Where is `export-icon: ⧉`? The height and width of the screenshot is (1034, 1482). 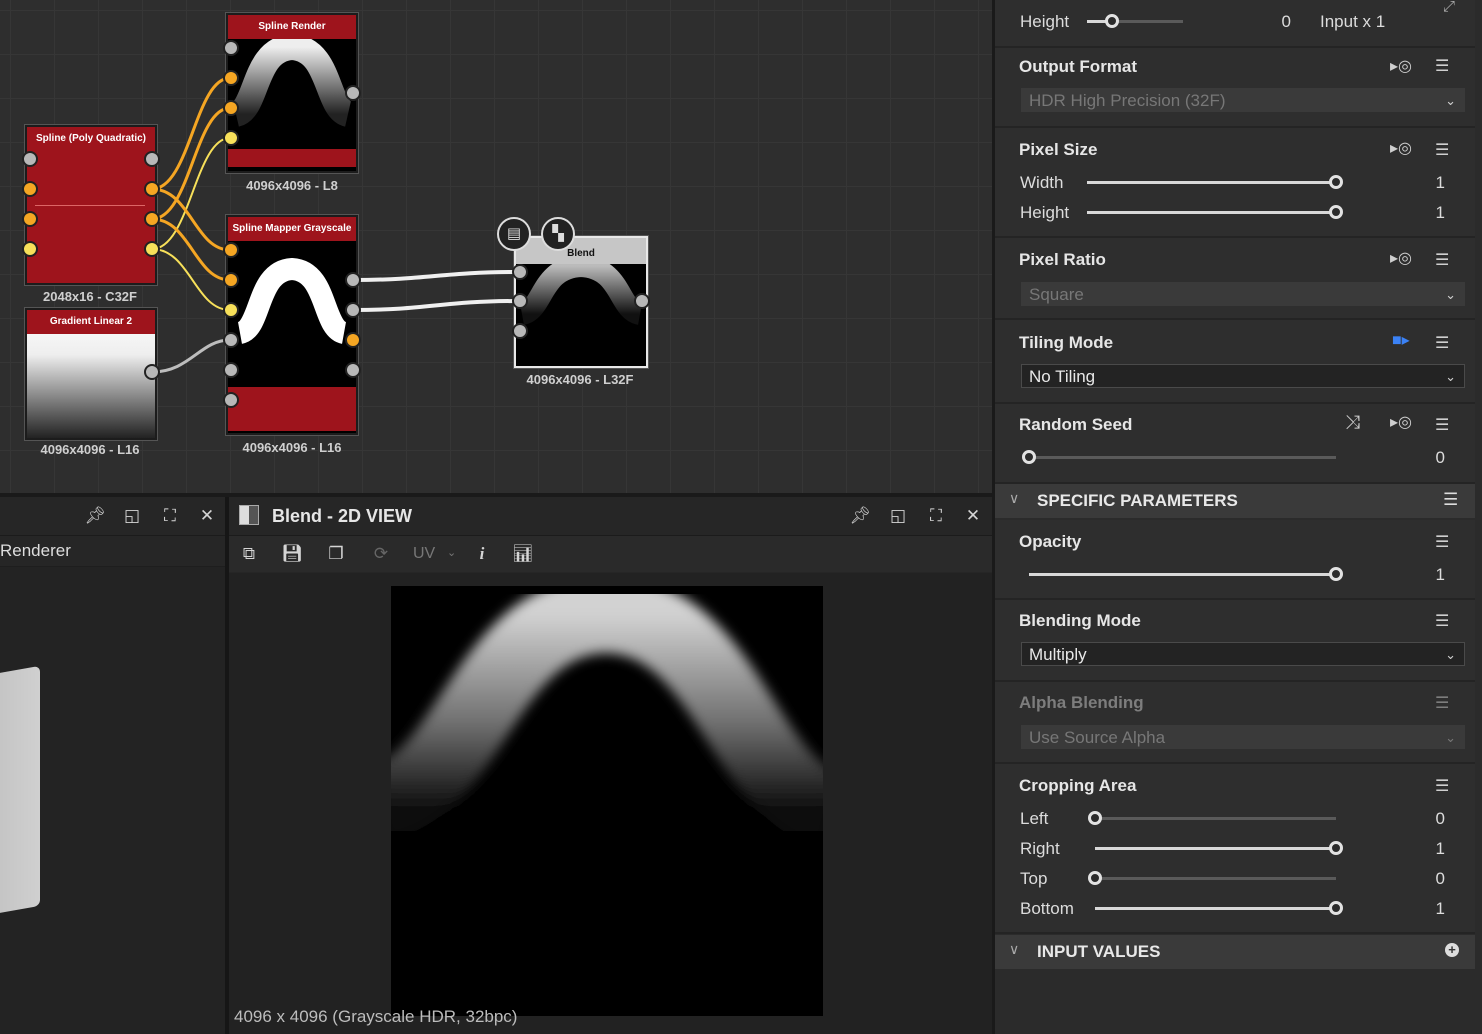
export-icon: ⧉ is located at coordinates (249, 554).